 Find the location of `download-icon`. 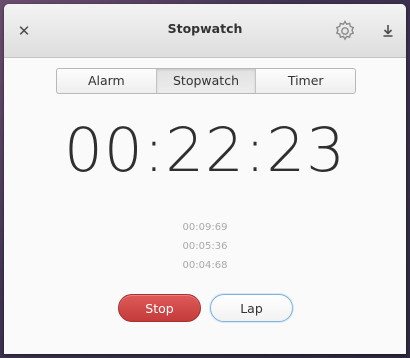

download-icon is located at coordinates (388, 31).